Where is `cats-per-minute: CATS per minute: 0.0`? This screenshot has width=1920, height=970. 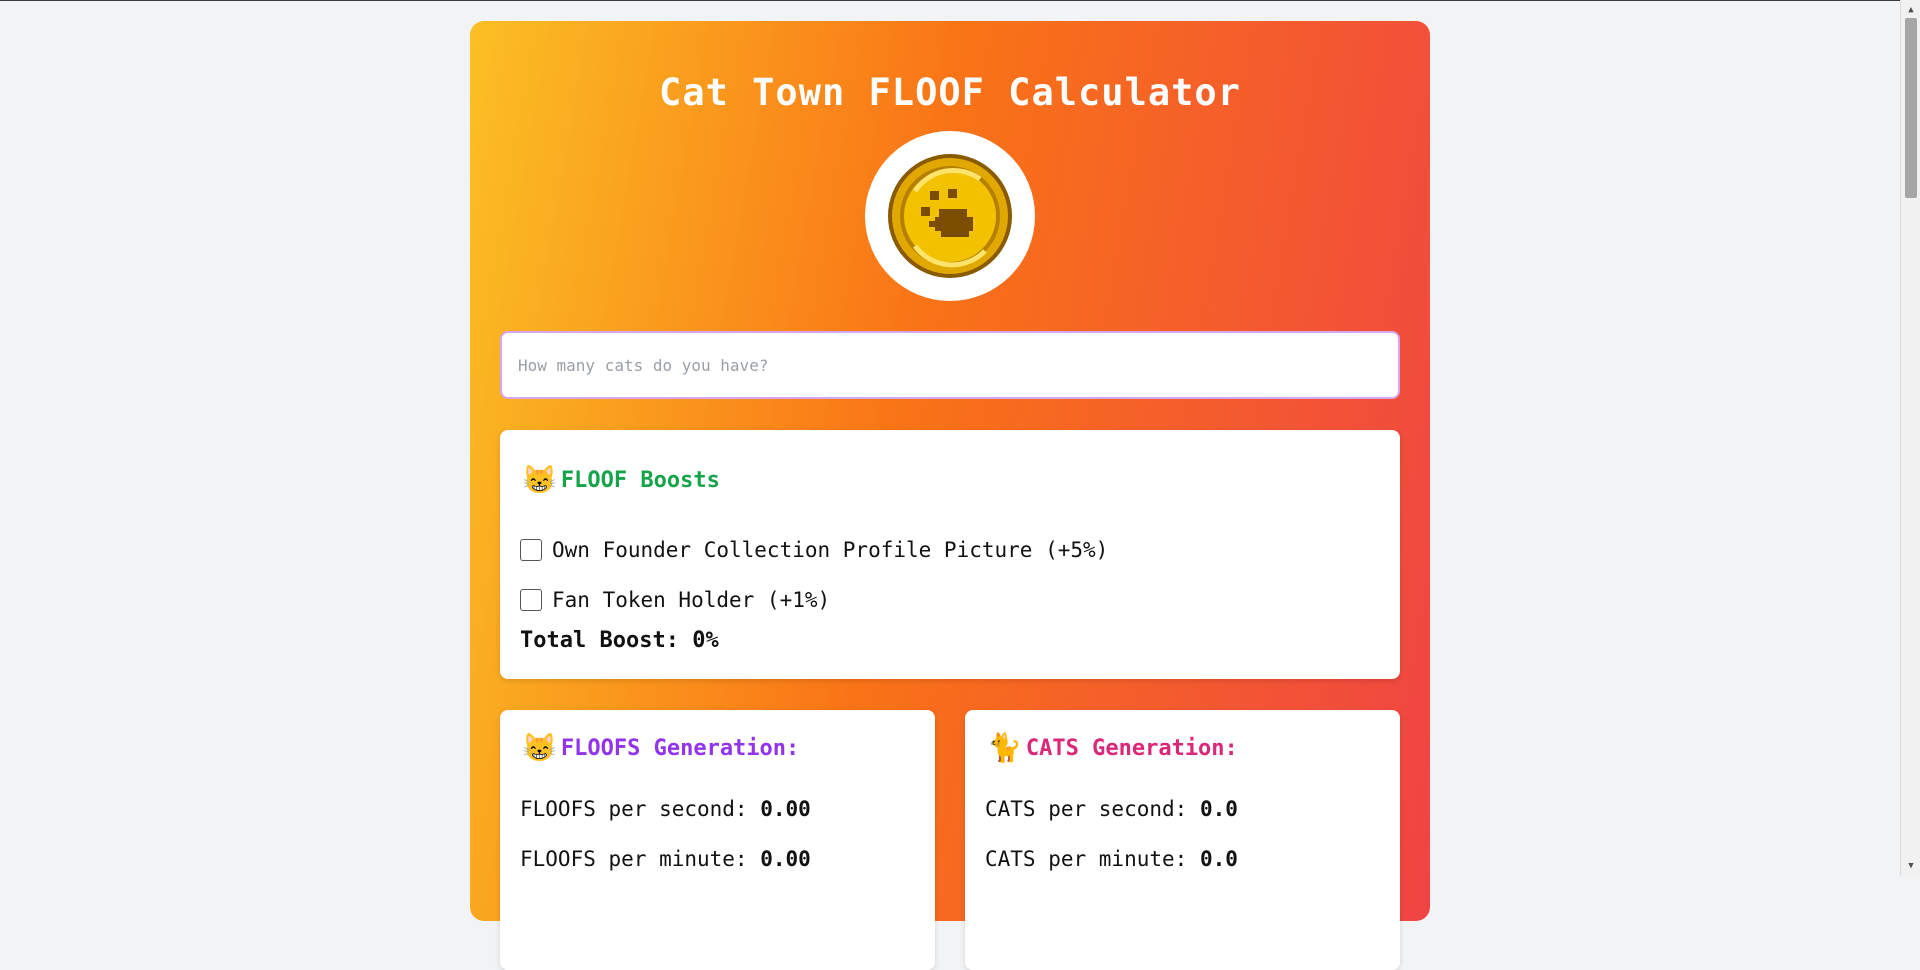
cats-per-minute: CATS per minute: 0.0 is located at coordinates (1111, 859).